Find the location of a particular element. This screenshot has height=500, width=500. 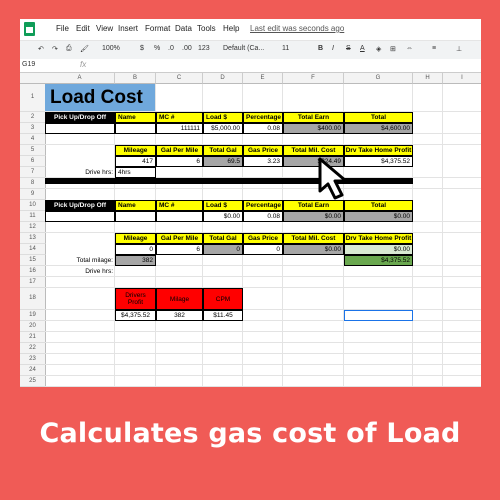

header-gas-price: Gas Price is located at coordinates (263, 150).